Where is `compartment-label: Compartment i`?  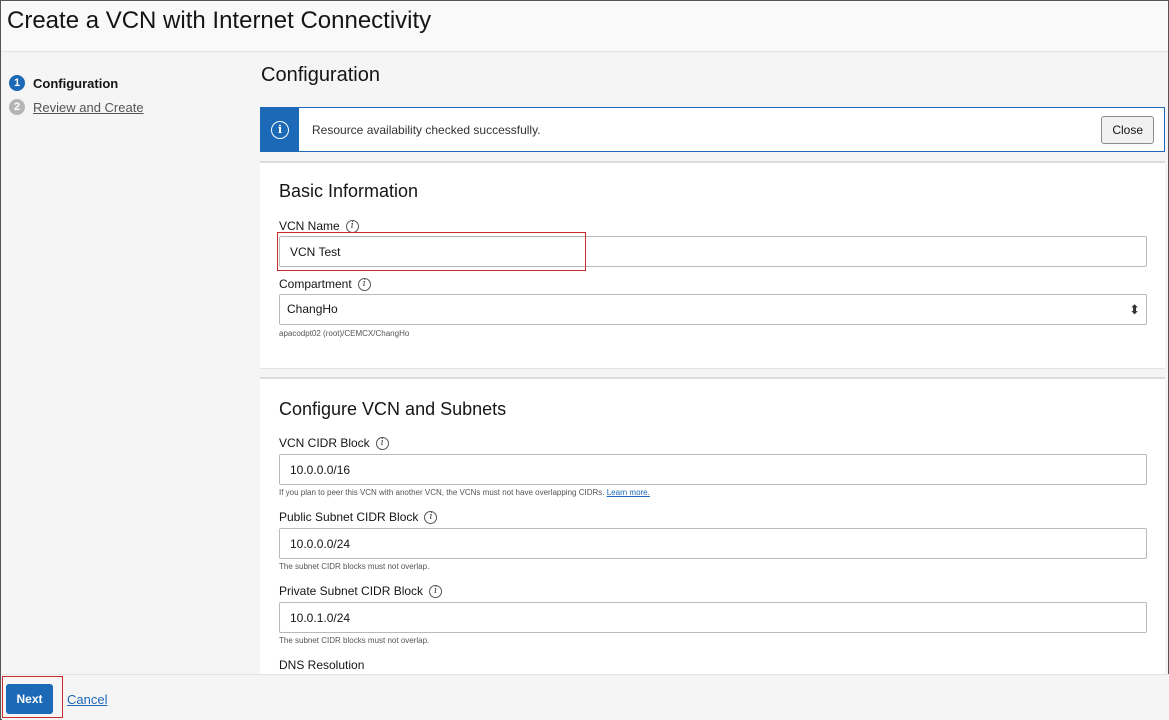
compartment-label: Compartment i is located at coordinates (325, 284).